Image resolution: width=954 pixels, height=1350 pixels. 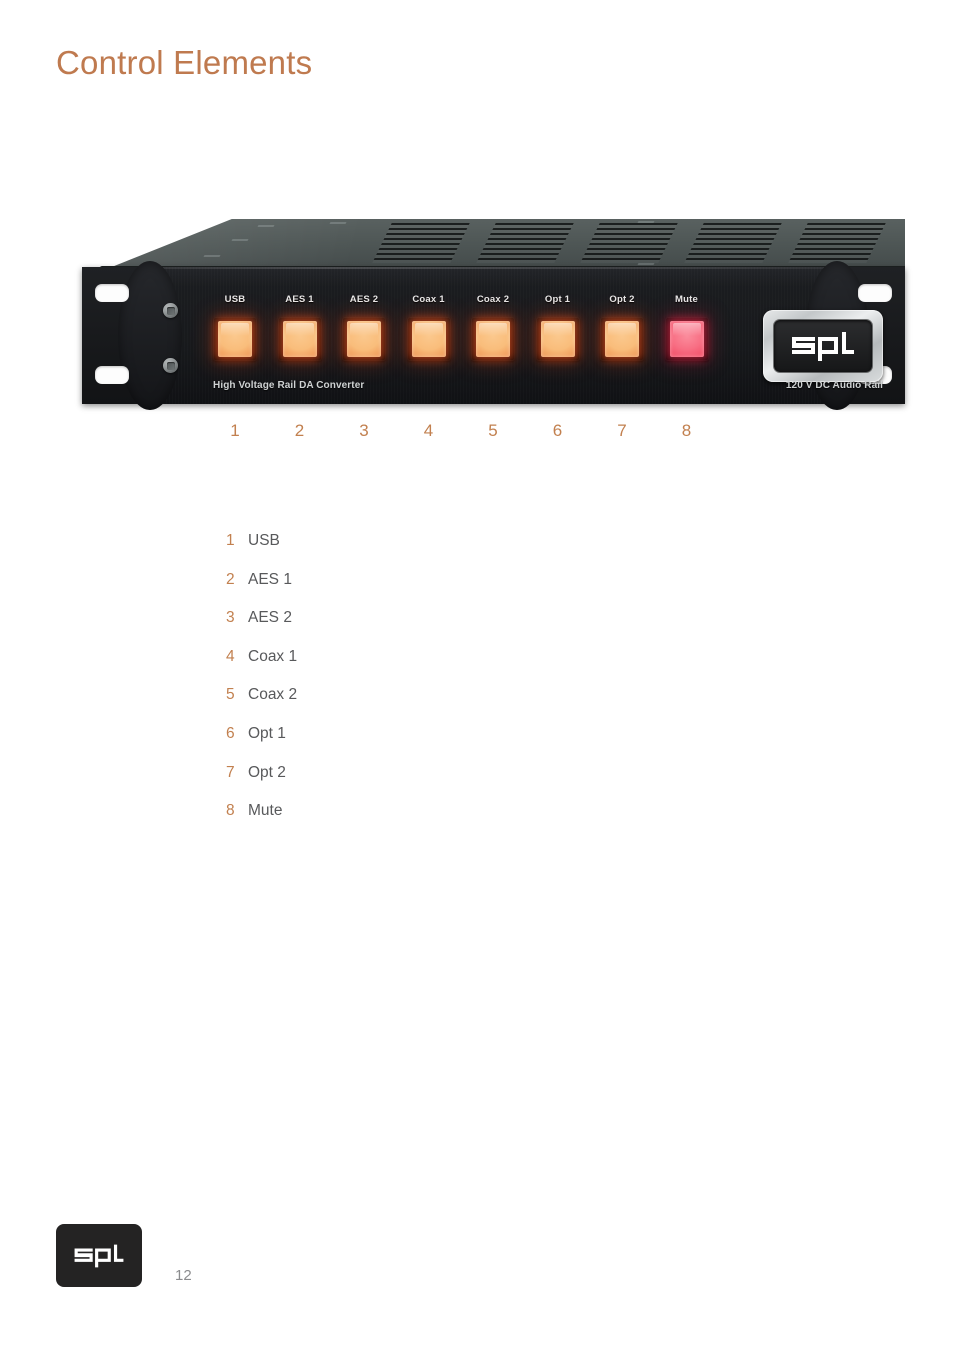 What do you see at coordinates (376, 667) in the screenshot?
I see `legend-item: 4 Coax 1` at bounding box center [376, 667].